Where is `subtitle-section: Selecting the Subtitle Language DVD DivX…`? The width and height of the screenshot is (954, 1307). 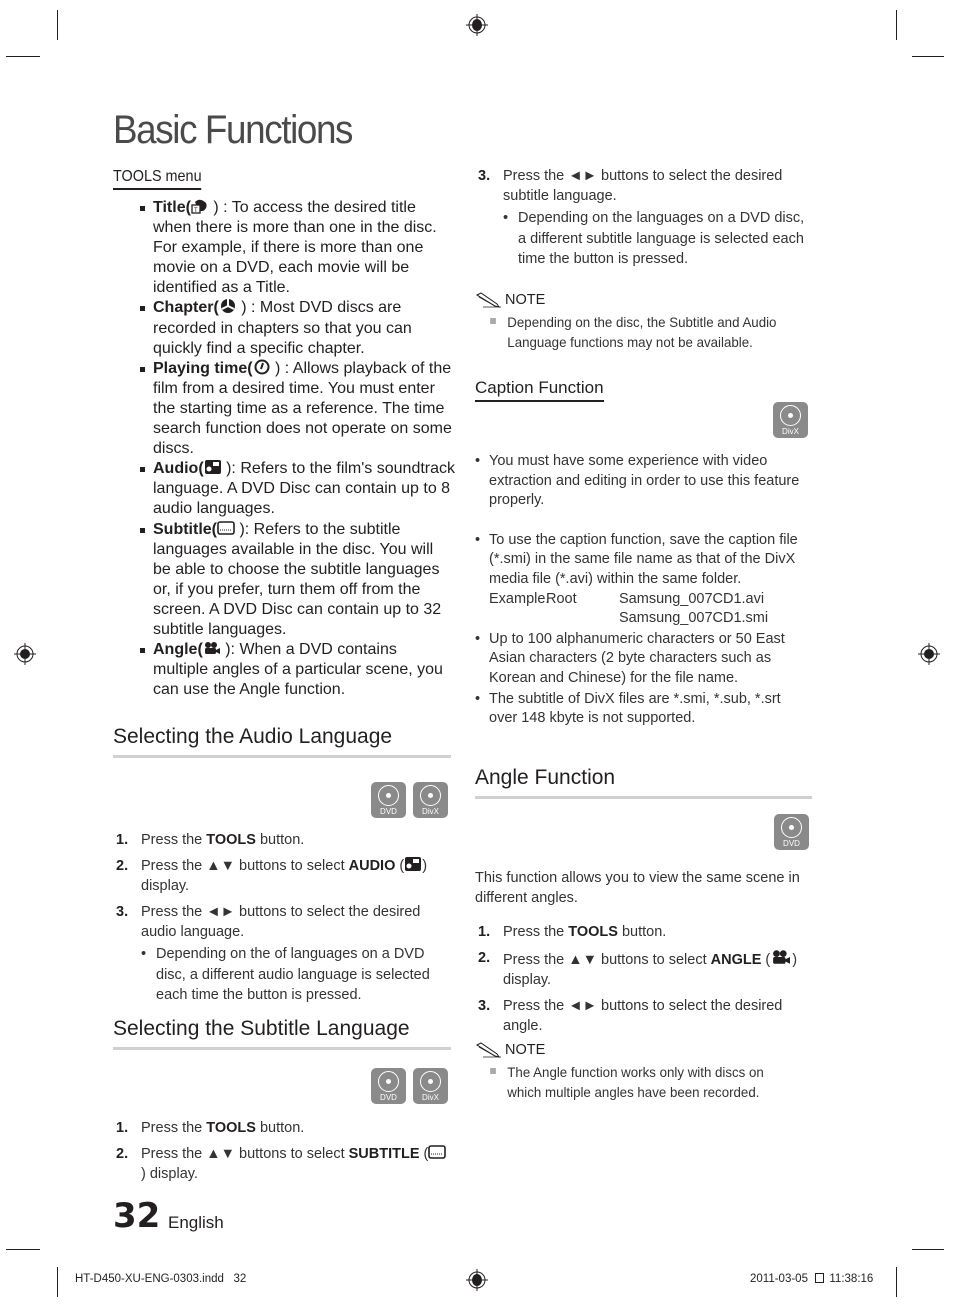
subtitle-section: Selecting the Subtitle Language DVD DivX… is located at coordinates (282, 1103).